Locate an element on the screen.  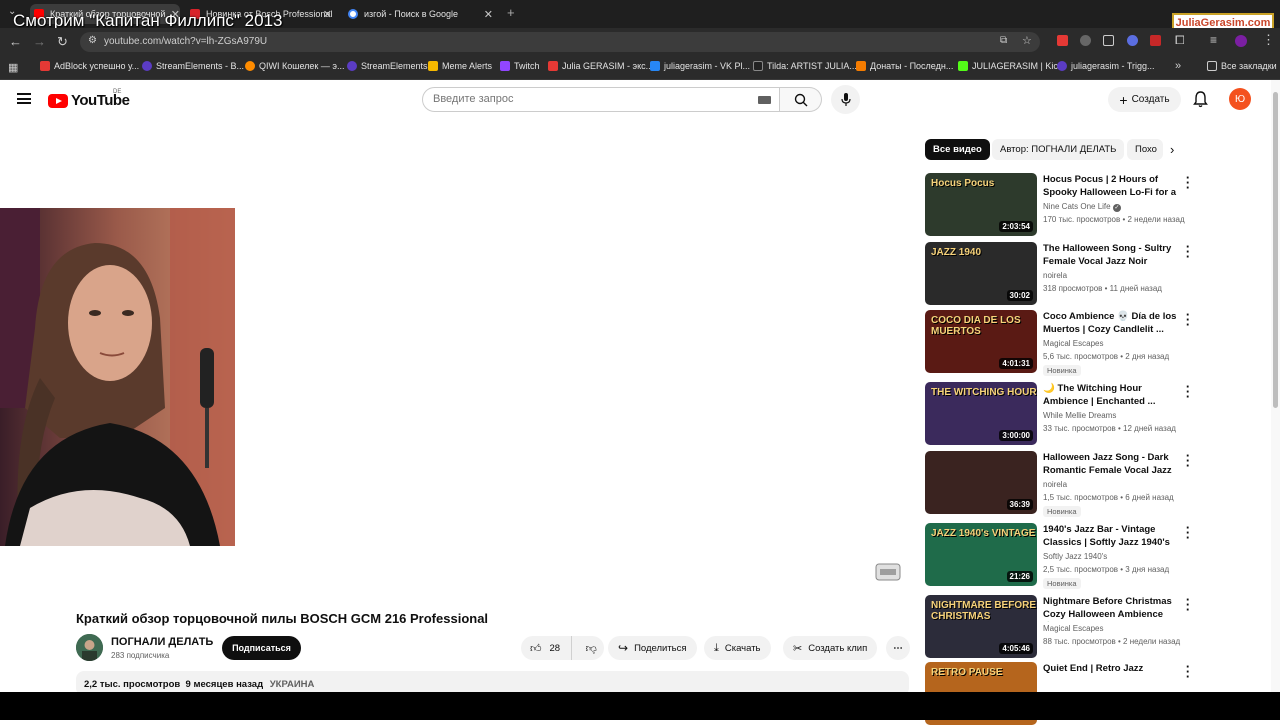
channel-name: ПОГНАЛИ ДЕЛАТЬ is located at coordinates (162, 642).